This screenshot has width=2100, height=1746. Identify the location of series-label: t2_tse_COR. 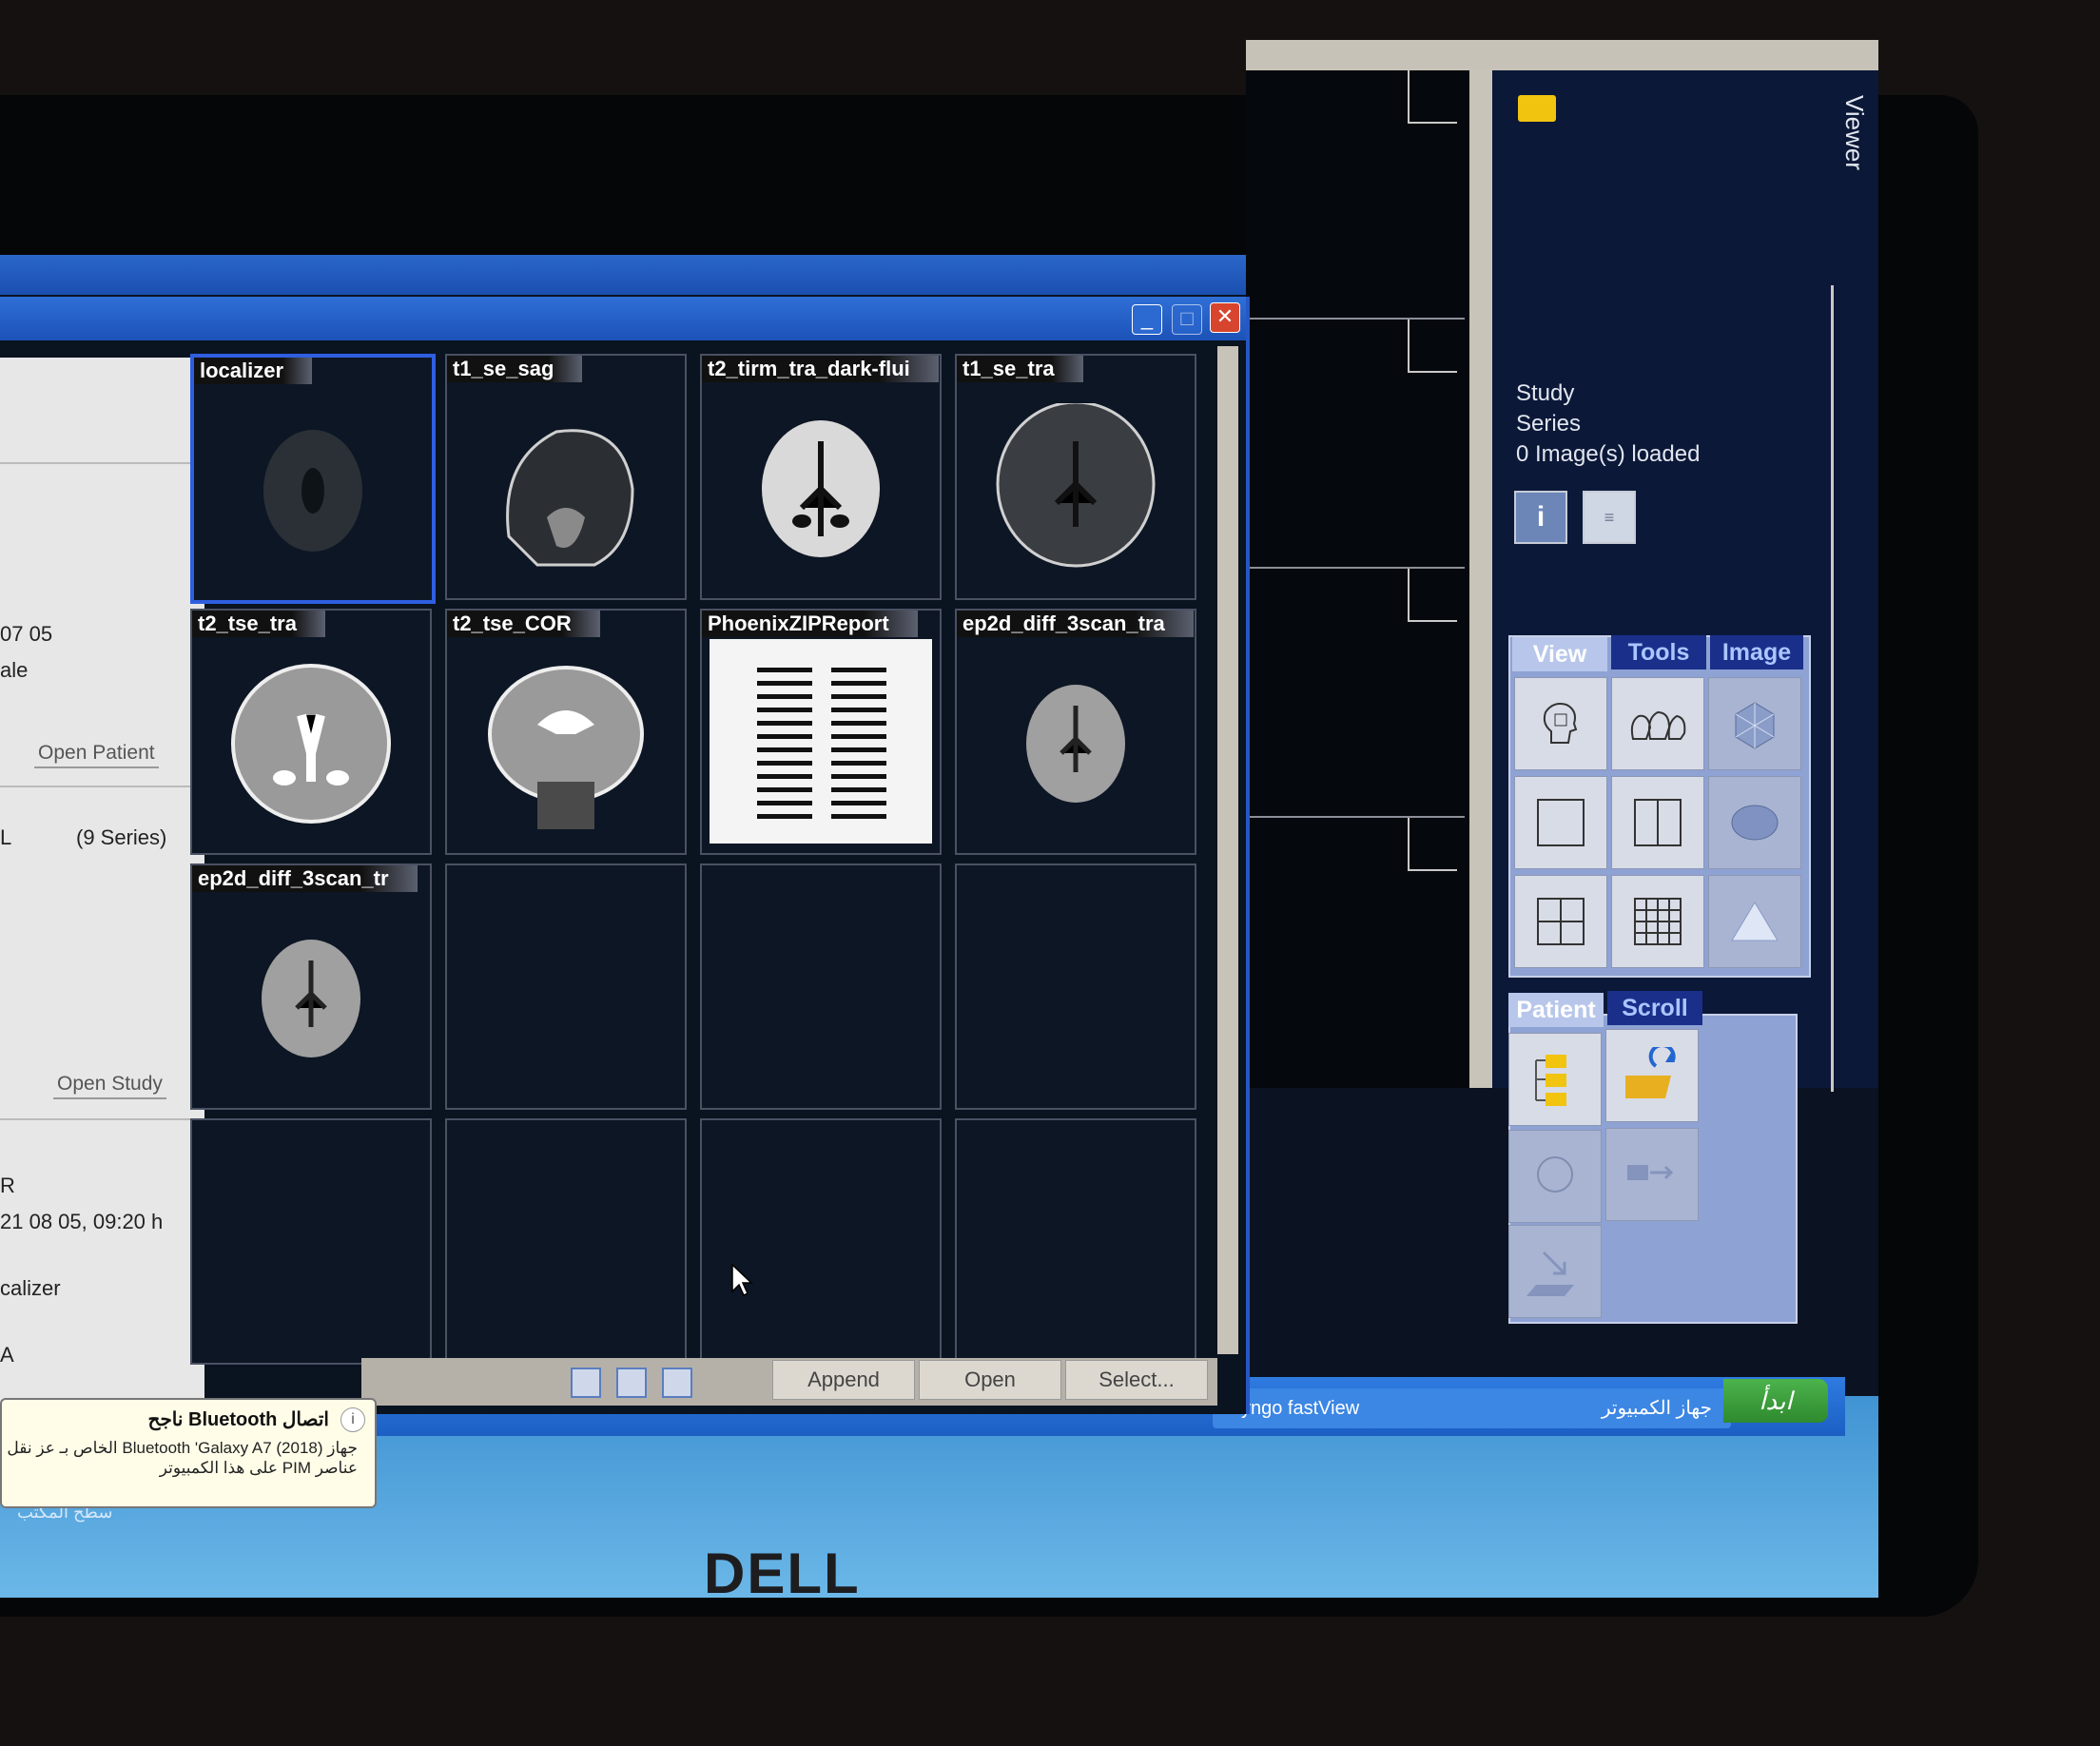
(523, 624).